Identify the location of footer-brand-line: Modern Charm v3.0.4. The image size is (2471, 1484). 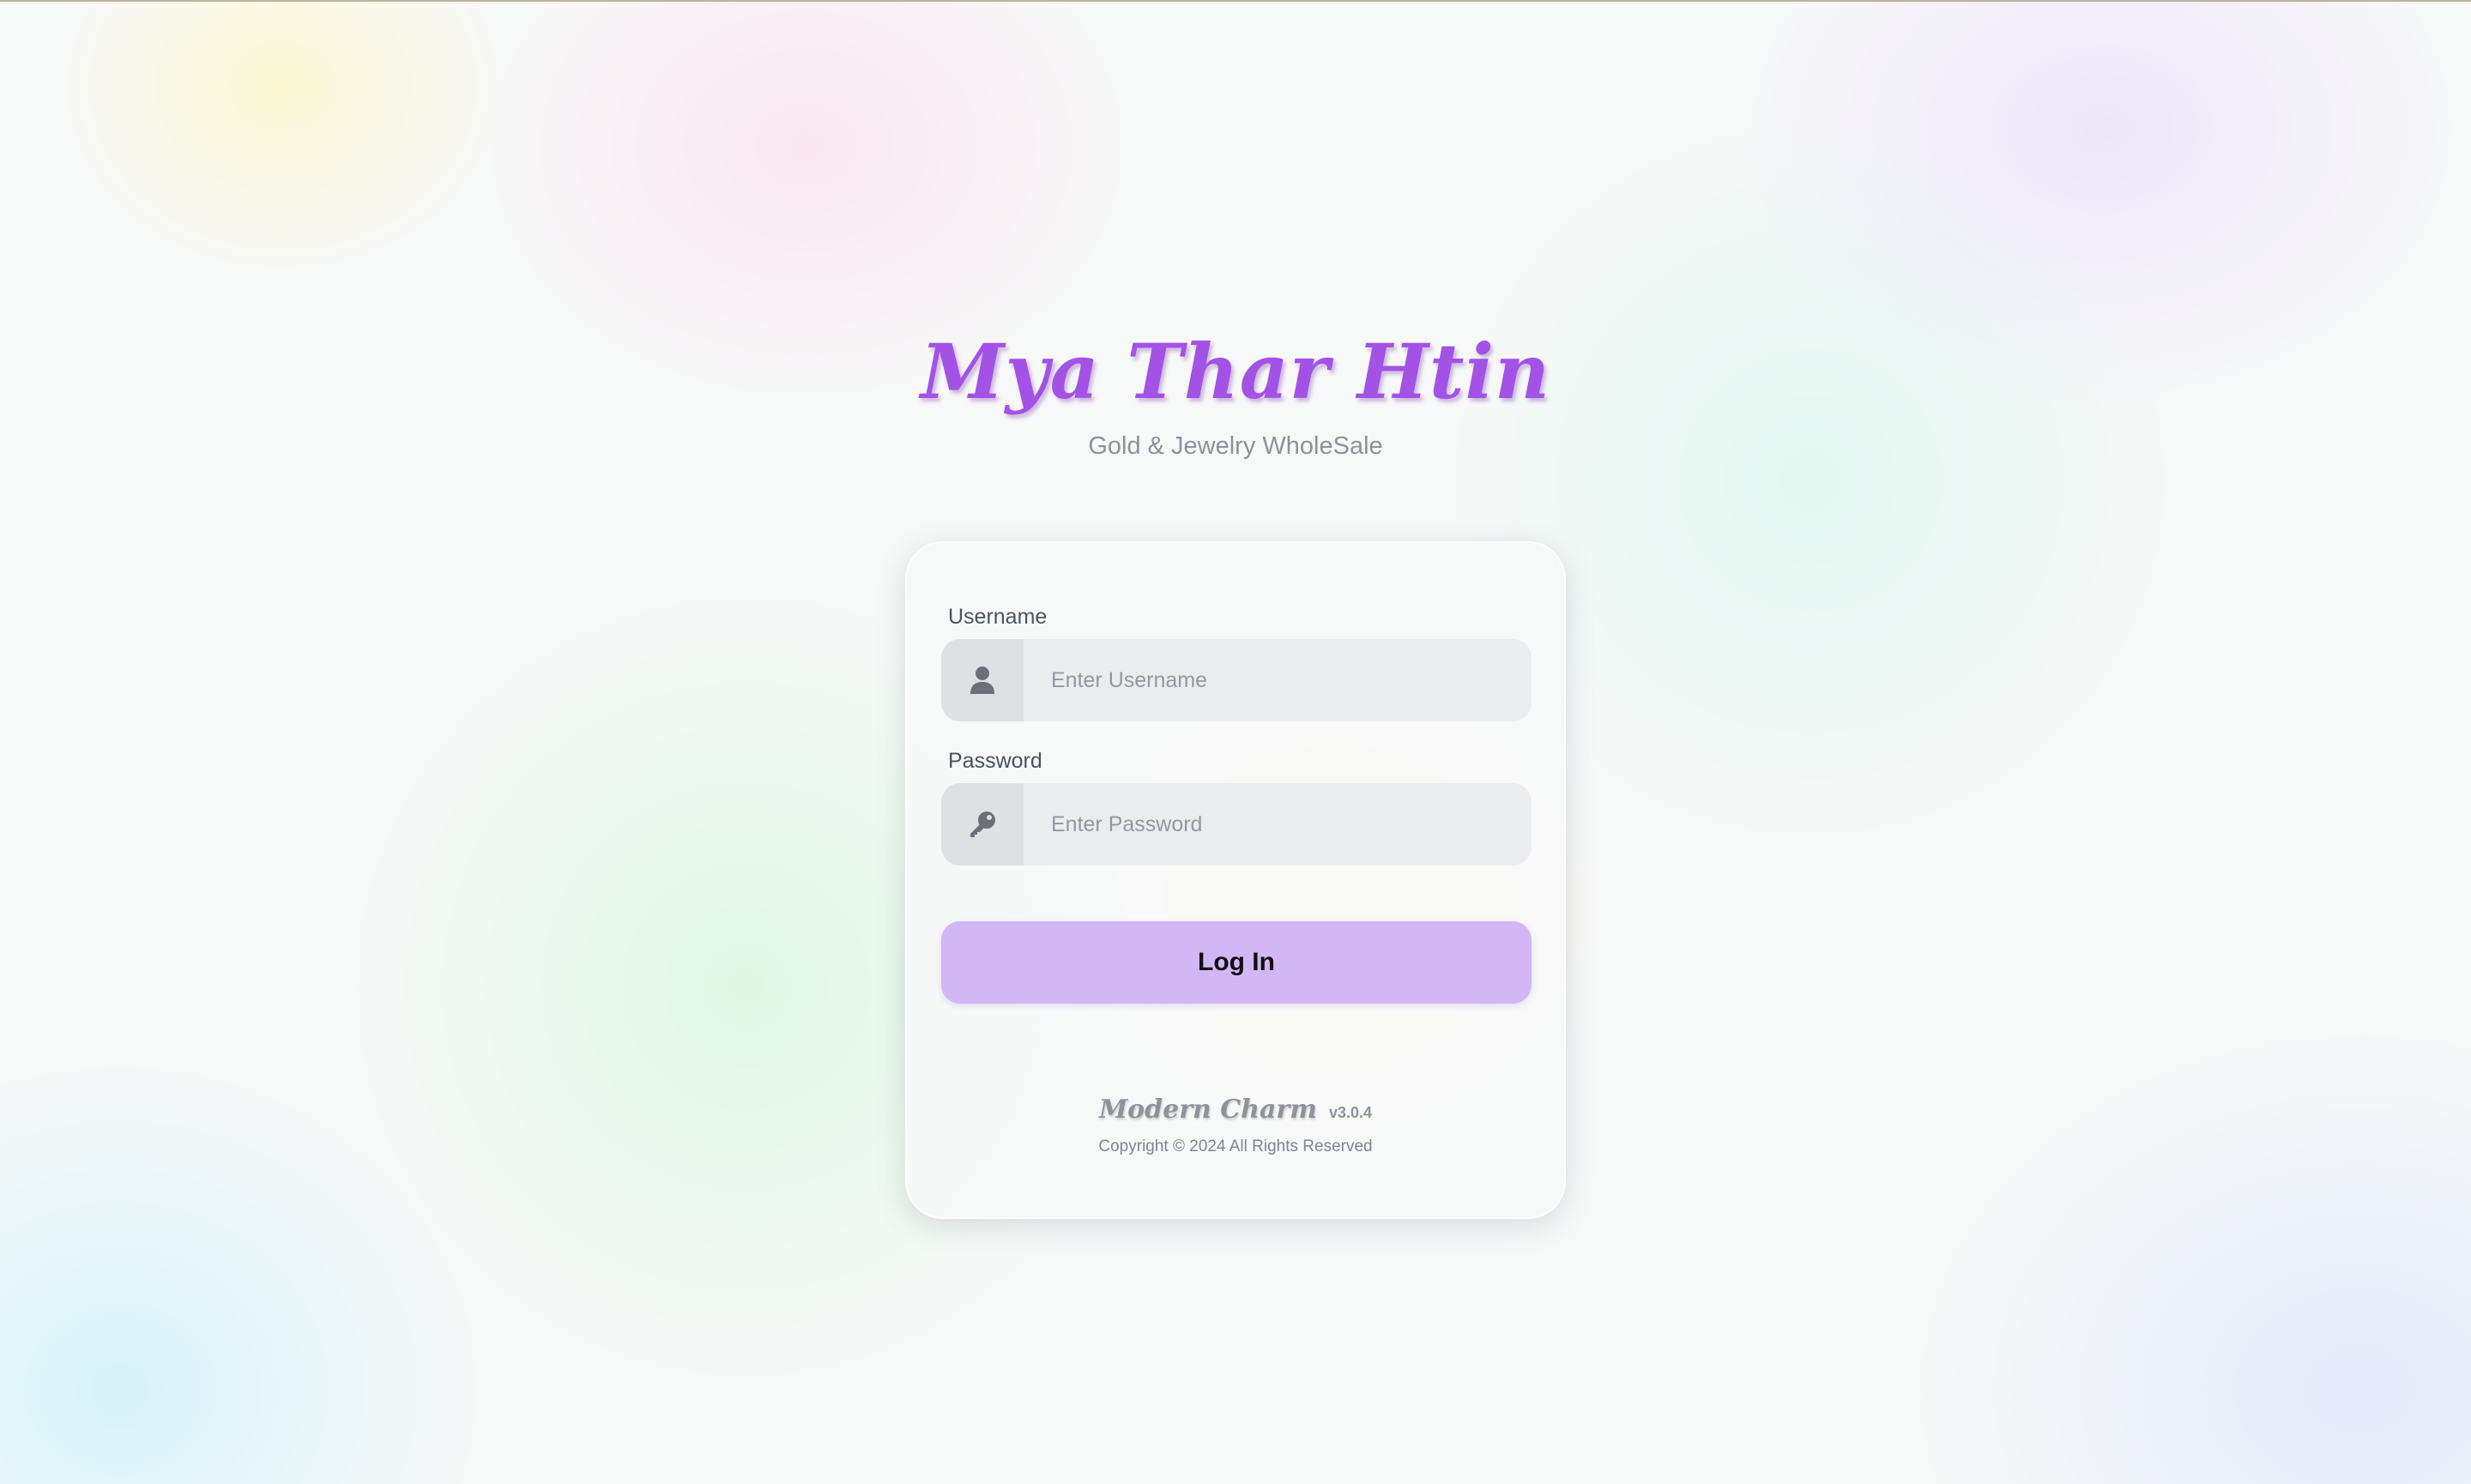
(1235, 1112).